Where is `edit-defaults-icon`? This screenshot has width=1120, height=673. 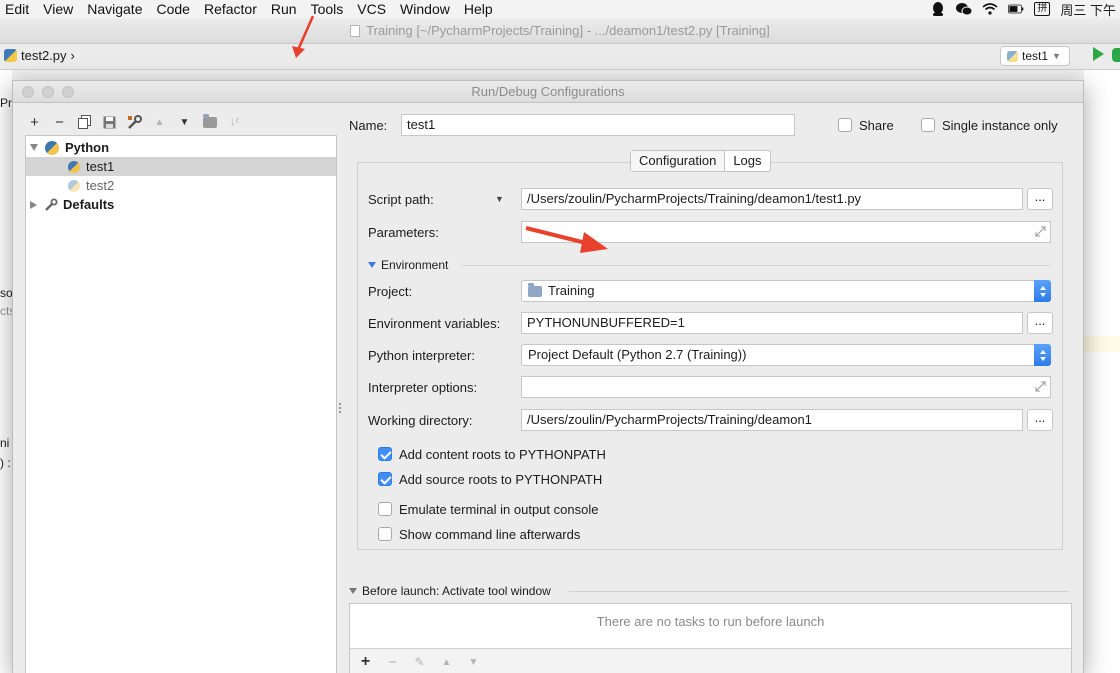
edit-defaults-icon is located at coordinates (134, 122).